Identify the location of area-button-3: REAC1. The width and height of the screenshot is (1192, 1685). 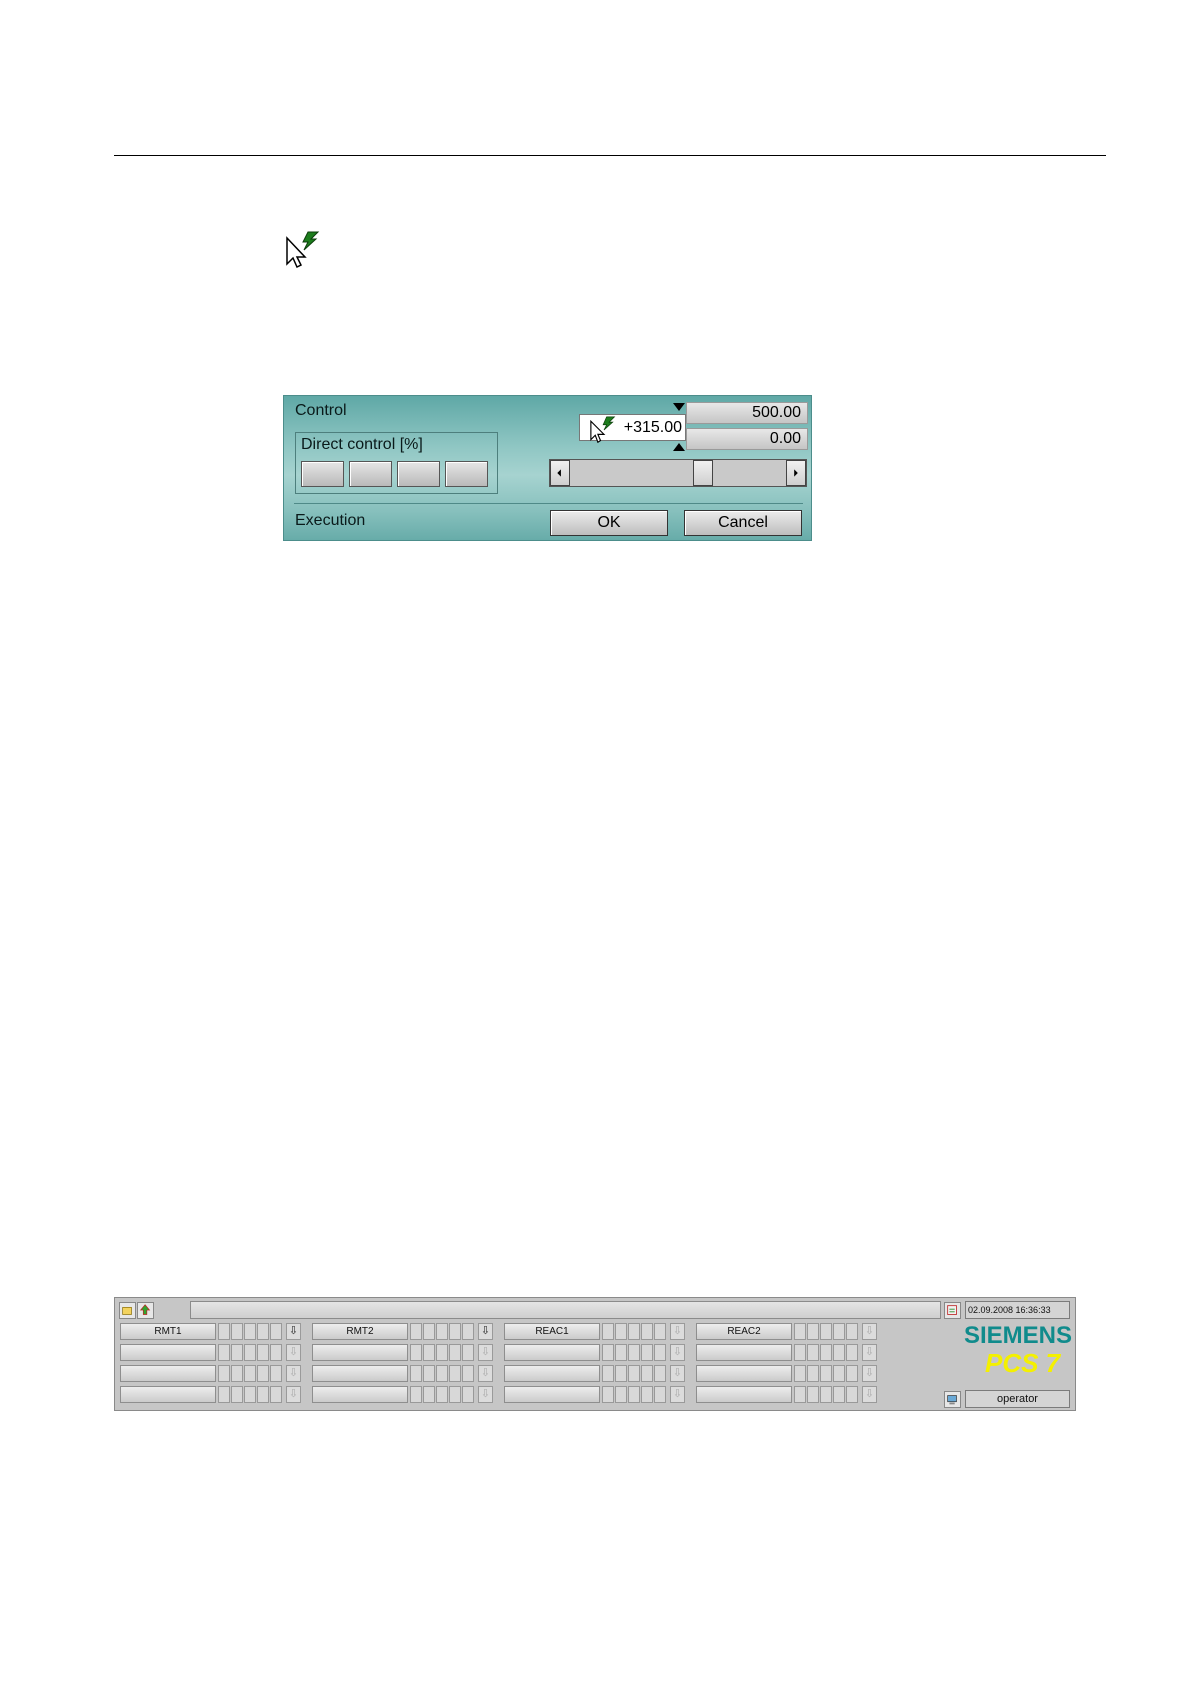
(552, 1331).